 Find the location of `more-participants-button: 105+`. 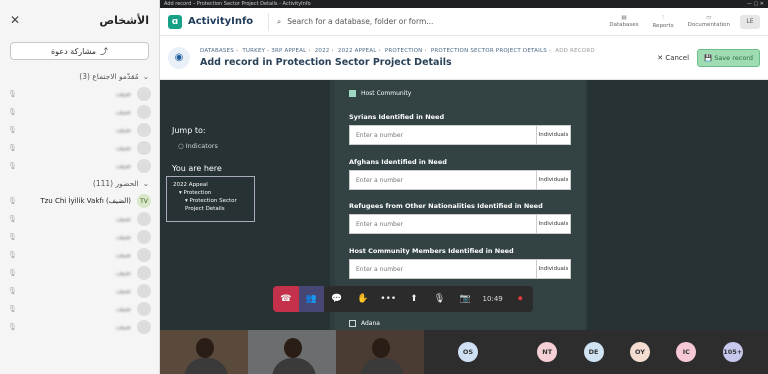

more-participants-button: 105+ is located at coordinates (732, 352).